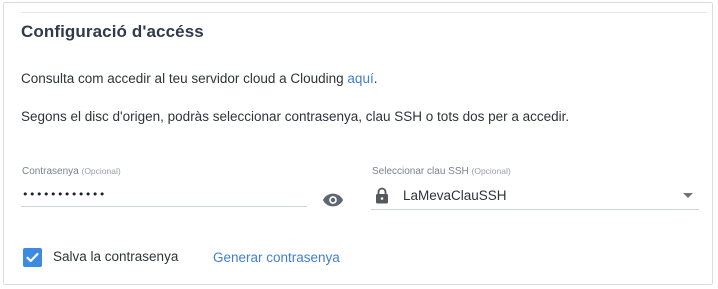 The width and height of the screenshot is (718, 289). I want to click on chevron-down-icon, so click(688, 195).